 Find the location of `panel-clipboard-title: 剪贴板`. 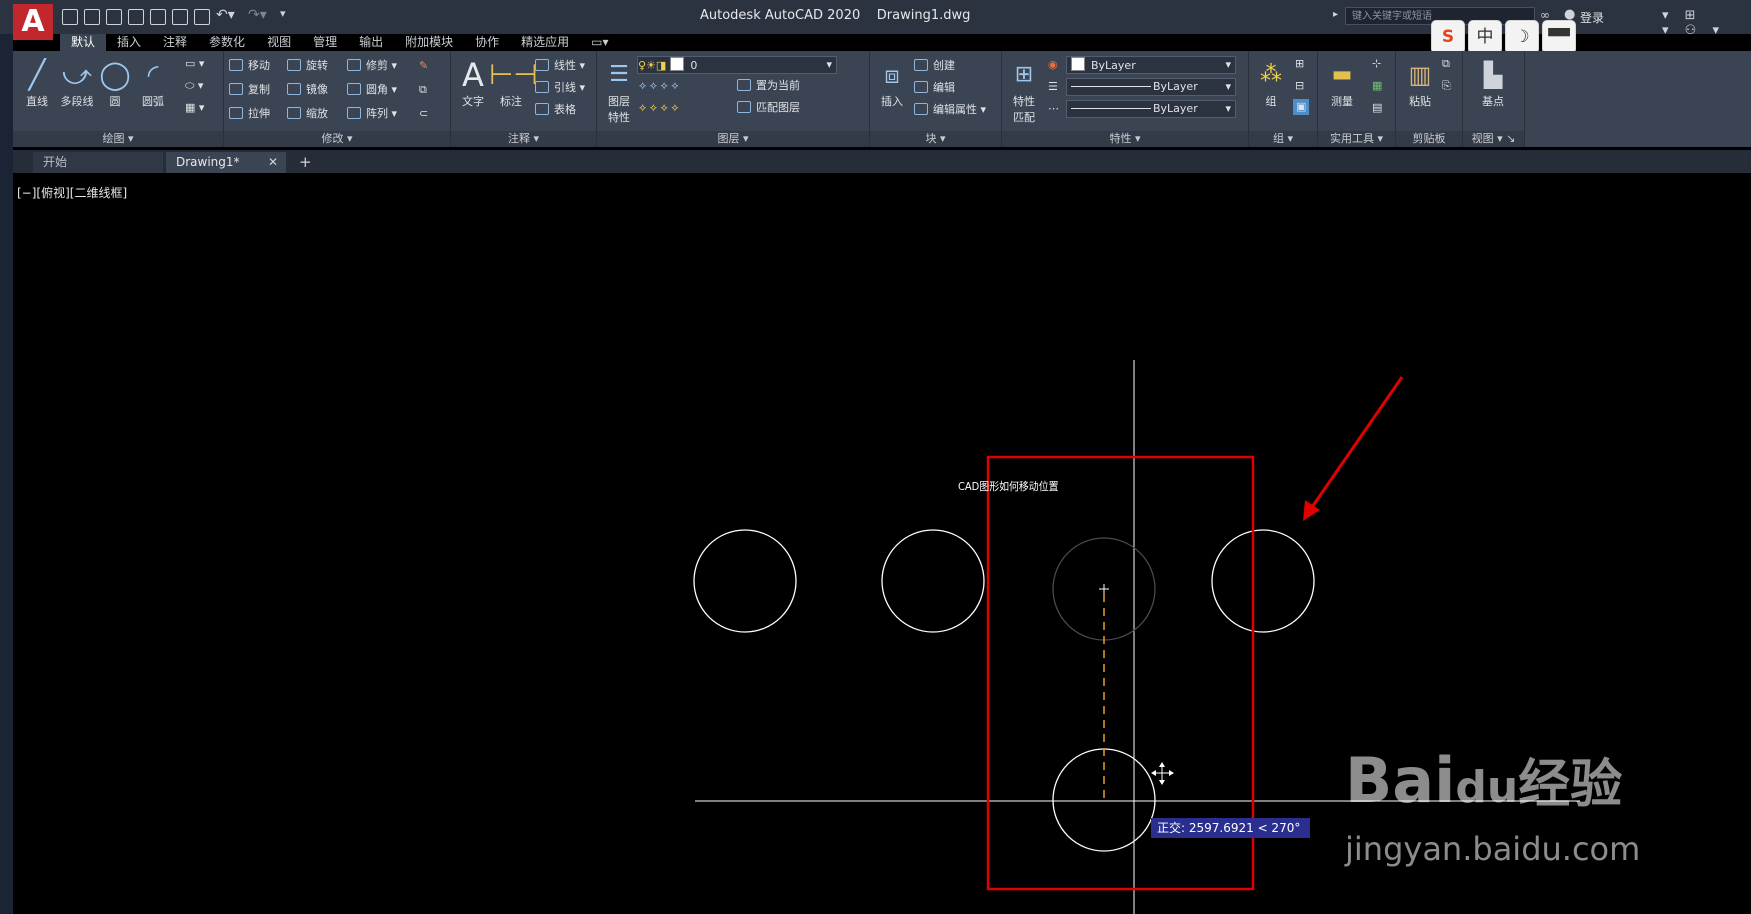

panel-clipboard-title: 剪贴板 is located at coordinates (1429, 139).